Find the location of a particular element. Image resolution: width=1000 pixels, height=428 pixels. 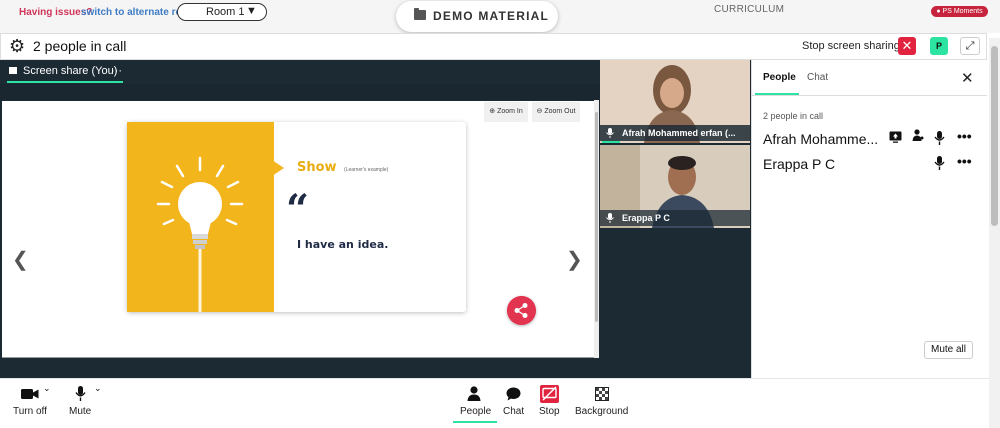

speaking-indicator is located at coordinates (611, 142).